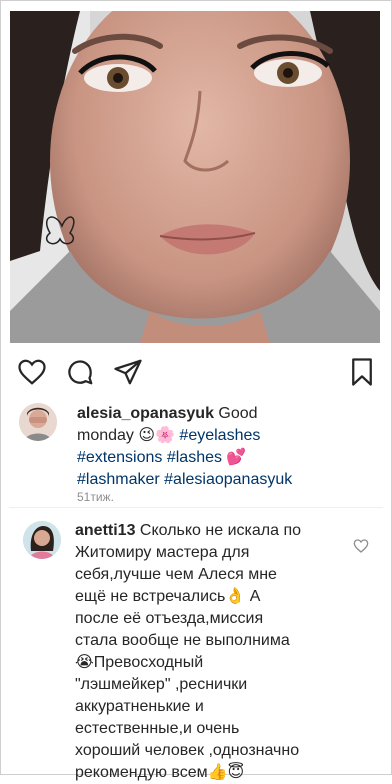 This screenshot has height=784, width=392. What do you see at coordinates (176, 574) in the screenshot?
I see `comment-line: себя,лучше чем Алеся мне` at bounding box center [176, 574].